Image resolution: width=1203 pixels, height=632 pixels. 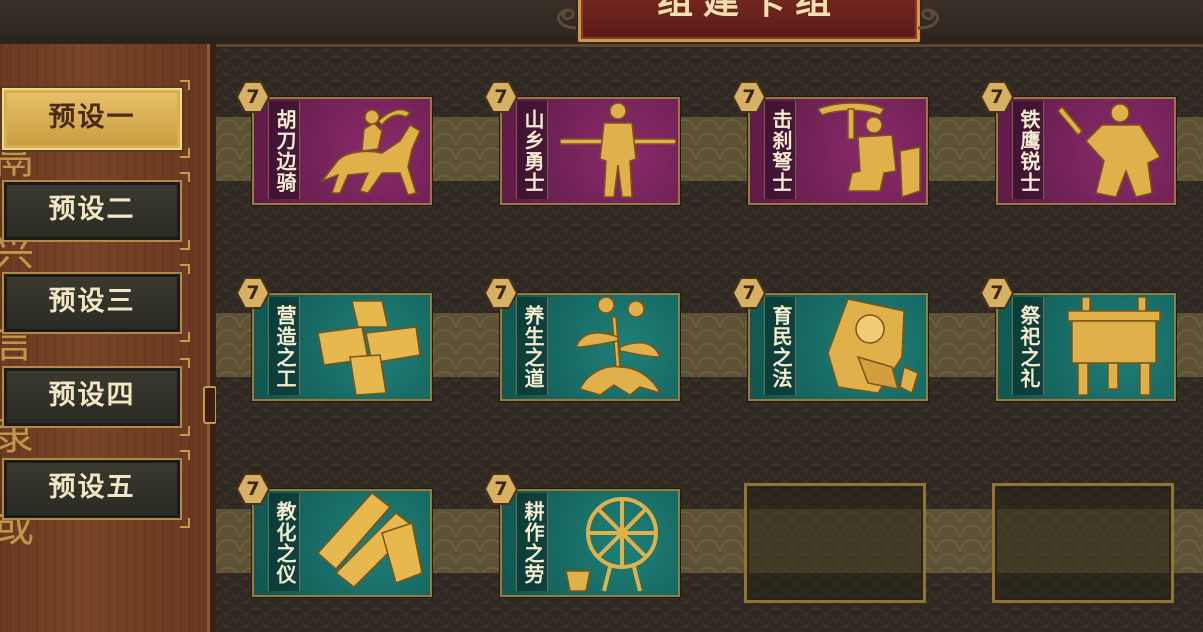 What do you see at coordinates (369, 540) in the screenshot?
I see `bamboo-scrolls-icon` at bounding box center [369, 540].